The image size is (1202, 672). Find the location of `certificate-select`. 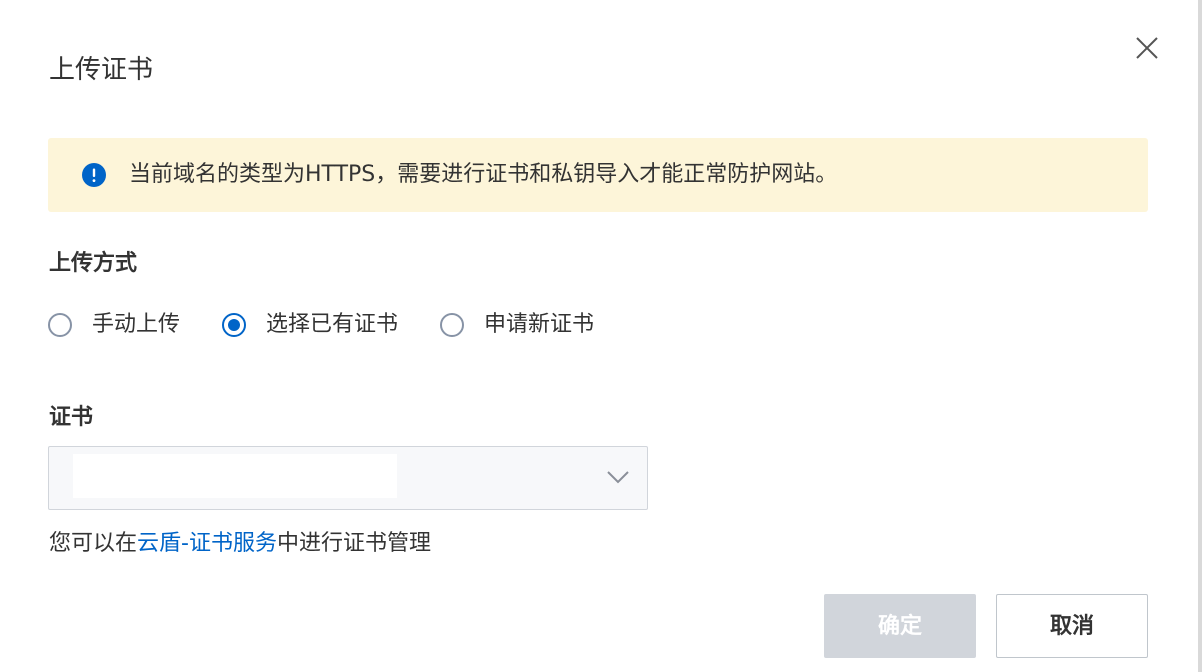

certificate-select is located at coordinates (348, 478).